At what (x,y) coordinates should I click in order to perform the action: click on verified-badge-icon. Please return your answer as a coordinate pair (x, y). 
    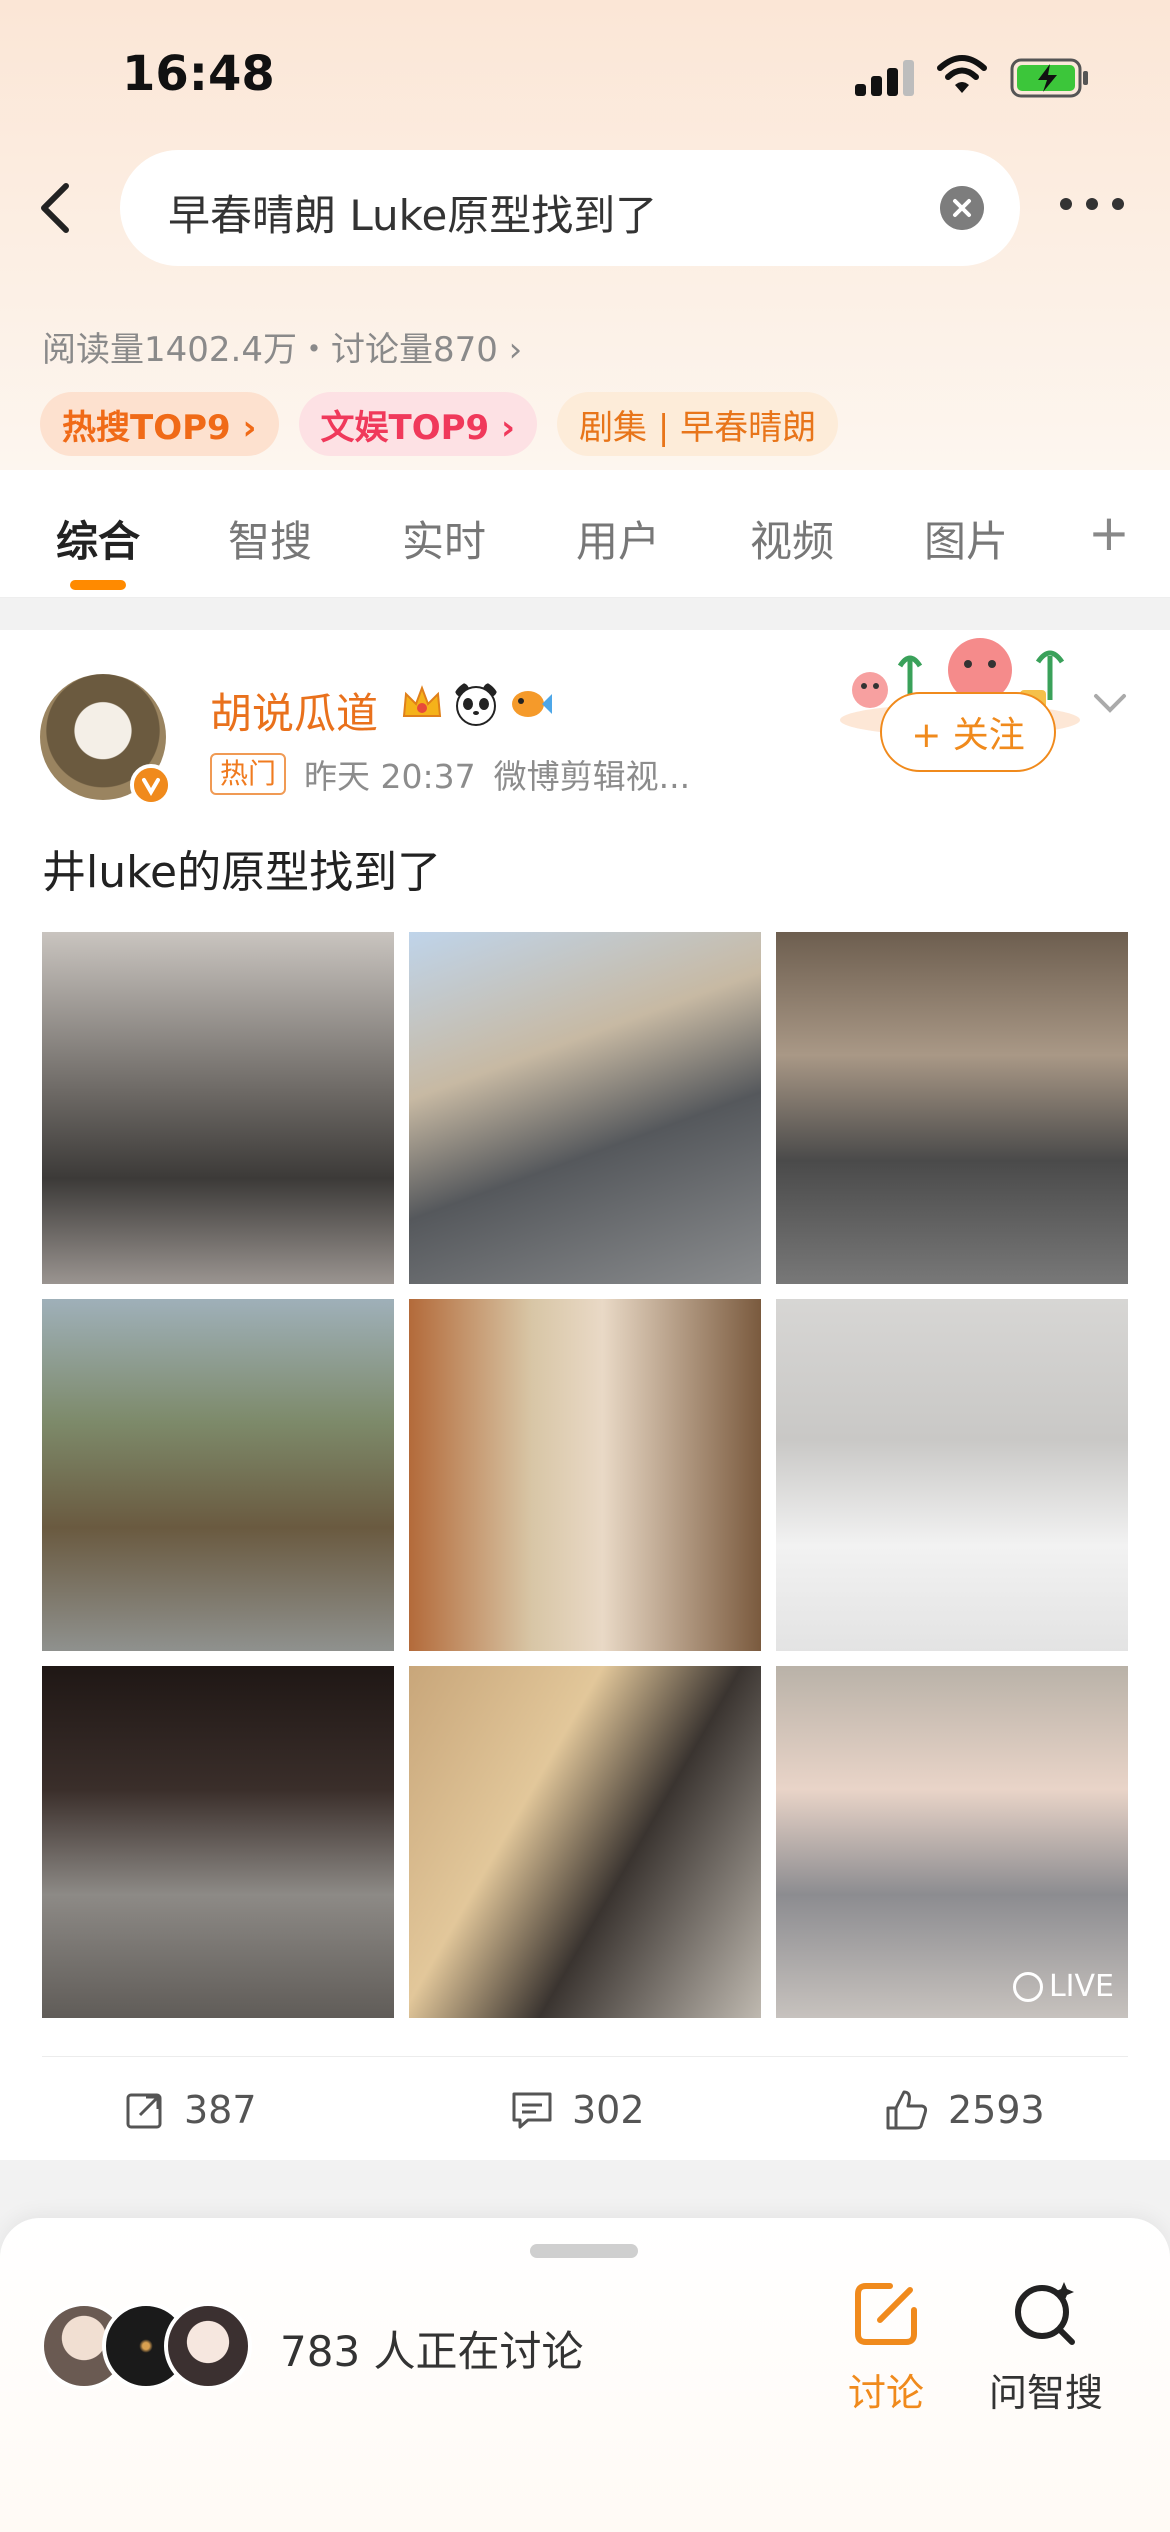
    Looking at the image, I should click on (151, 785).